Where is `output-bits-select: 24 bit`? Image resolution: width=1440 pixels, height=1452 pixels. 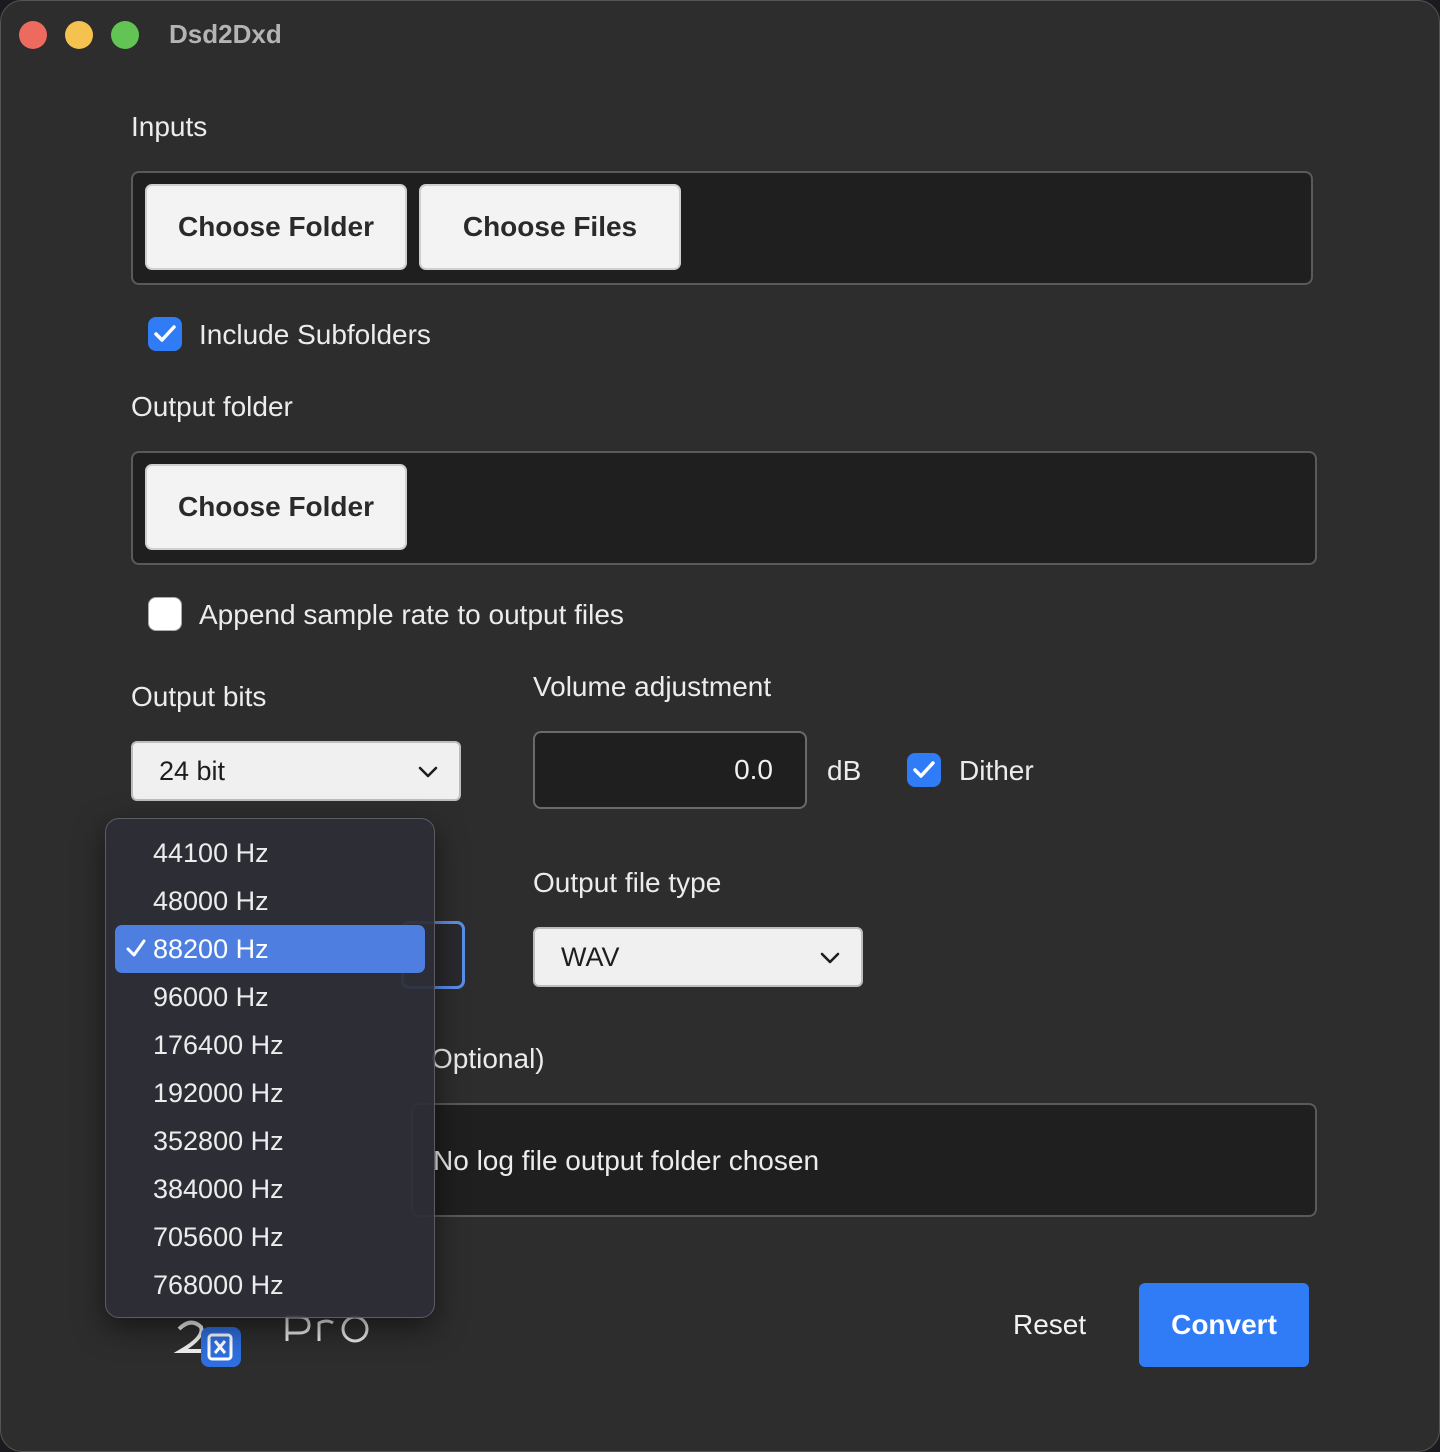 output-bits-select: 24 bit is located at coordinates (296, 771).